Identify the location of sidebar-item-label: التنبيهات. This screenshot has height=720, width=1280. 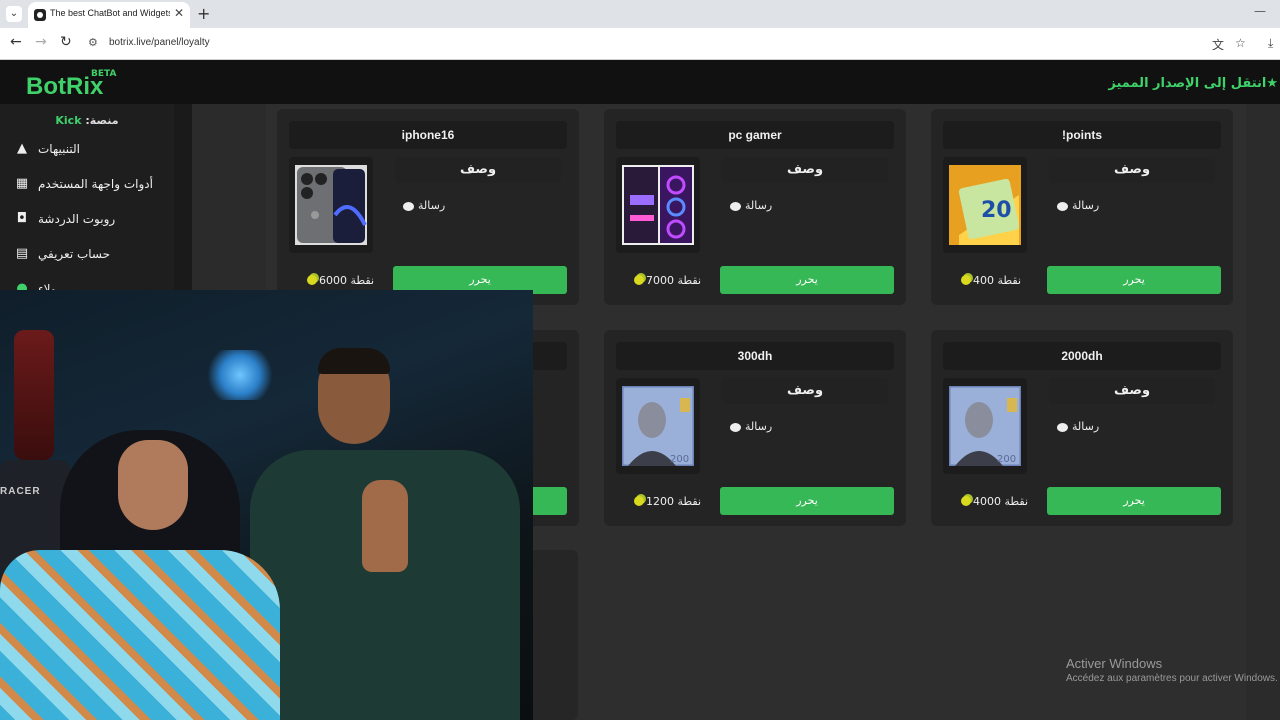
(59, 149).